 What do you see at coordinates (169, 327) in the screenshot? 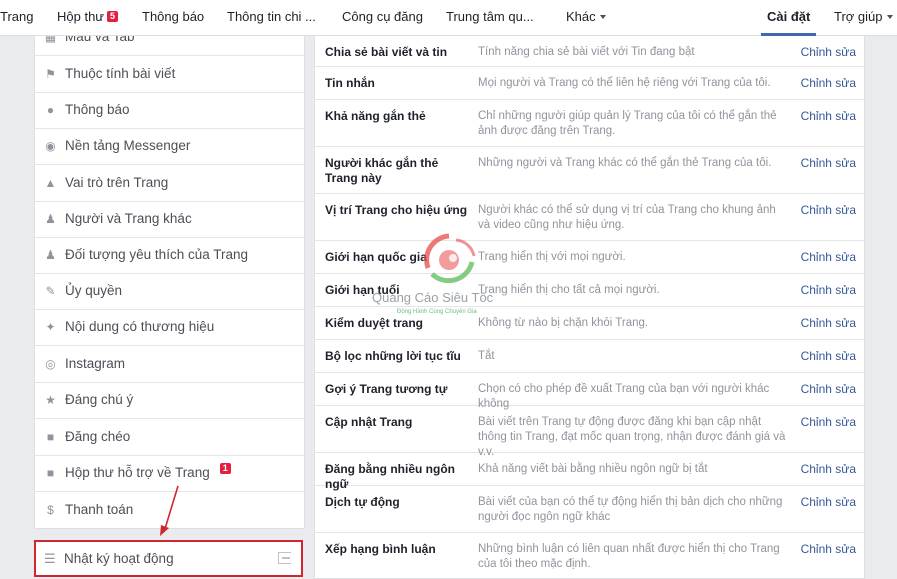
I see `sidebar-item-branded-content: ✦ Nội dung có thương hiệu` at bounding box center [169, 327].